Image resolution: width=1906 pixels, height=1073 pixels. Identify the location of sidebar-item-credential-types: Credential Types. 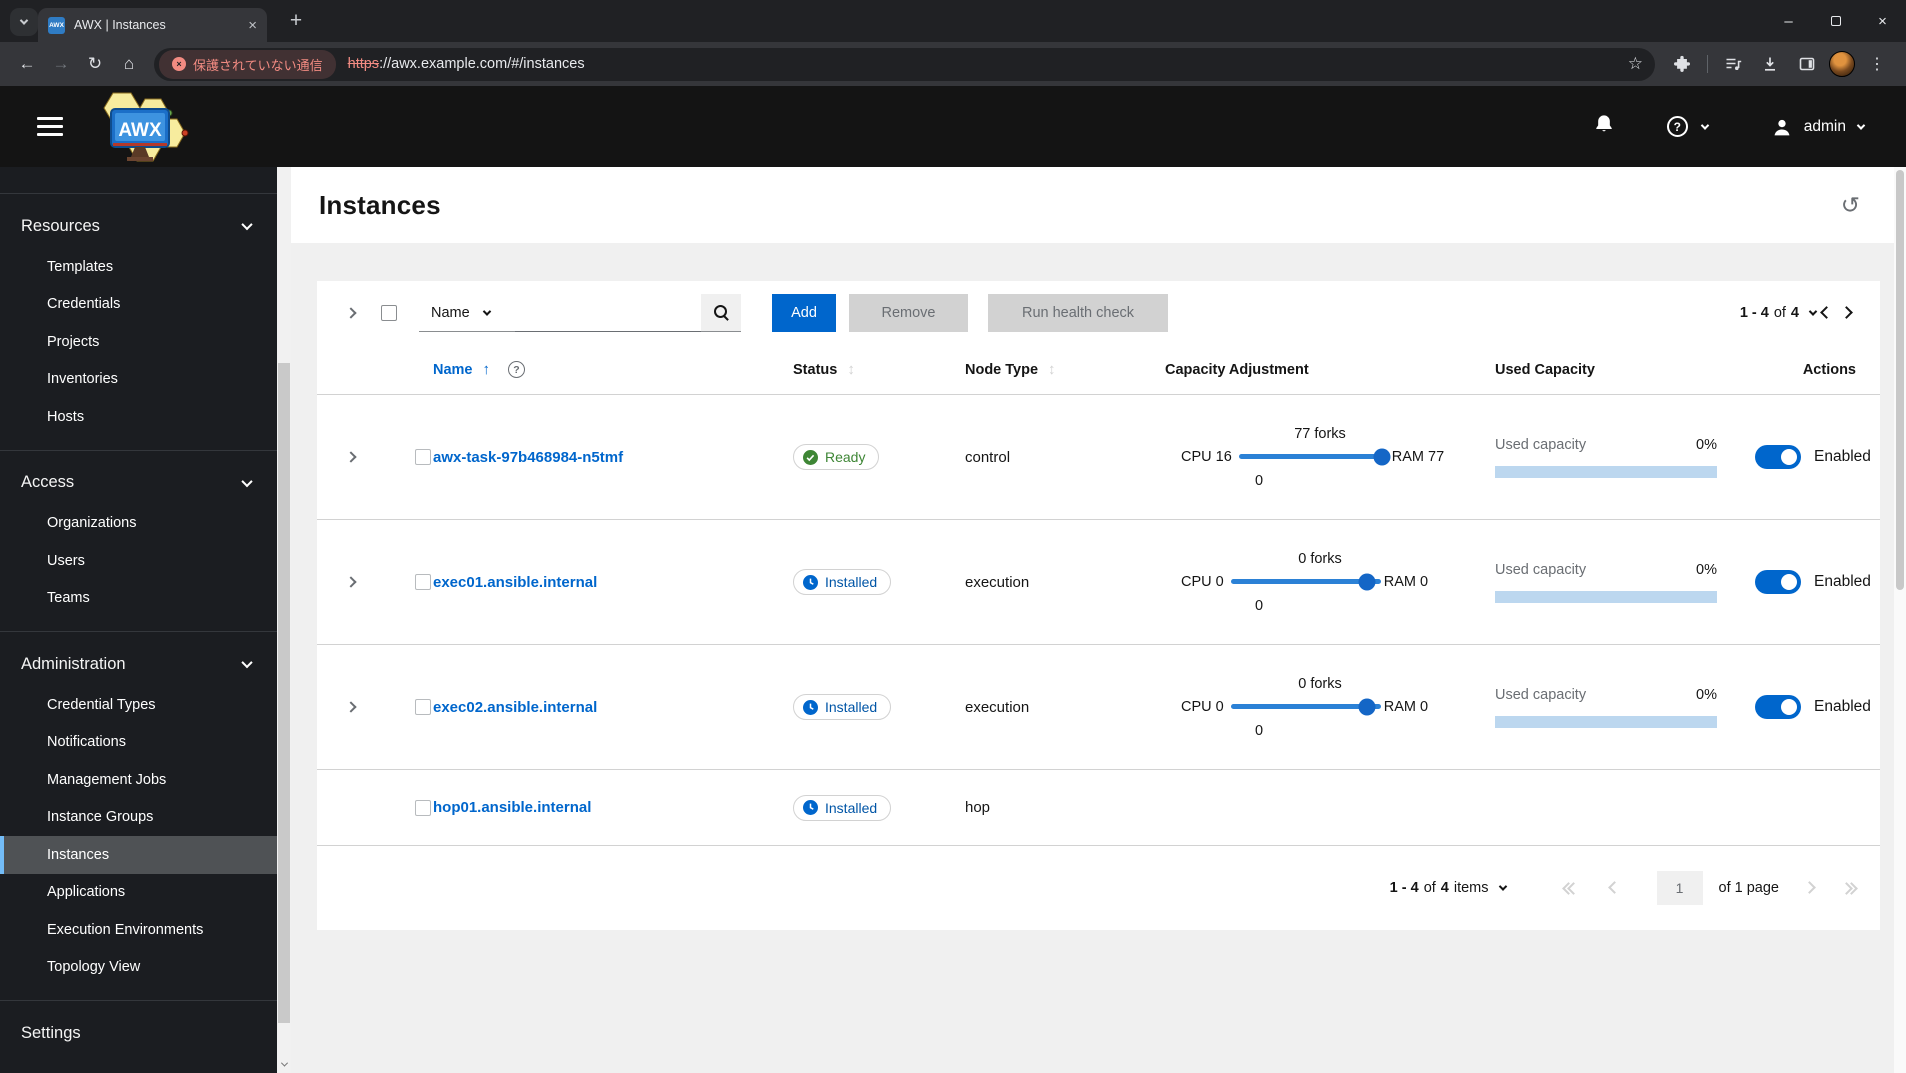
(138, 705).